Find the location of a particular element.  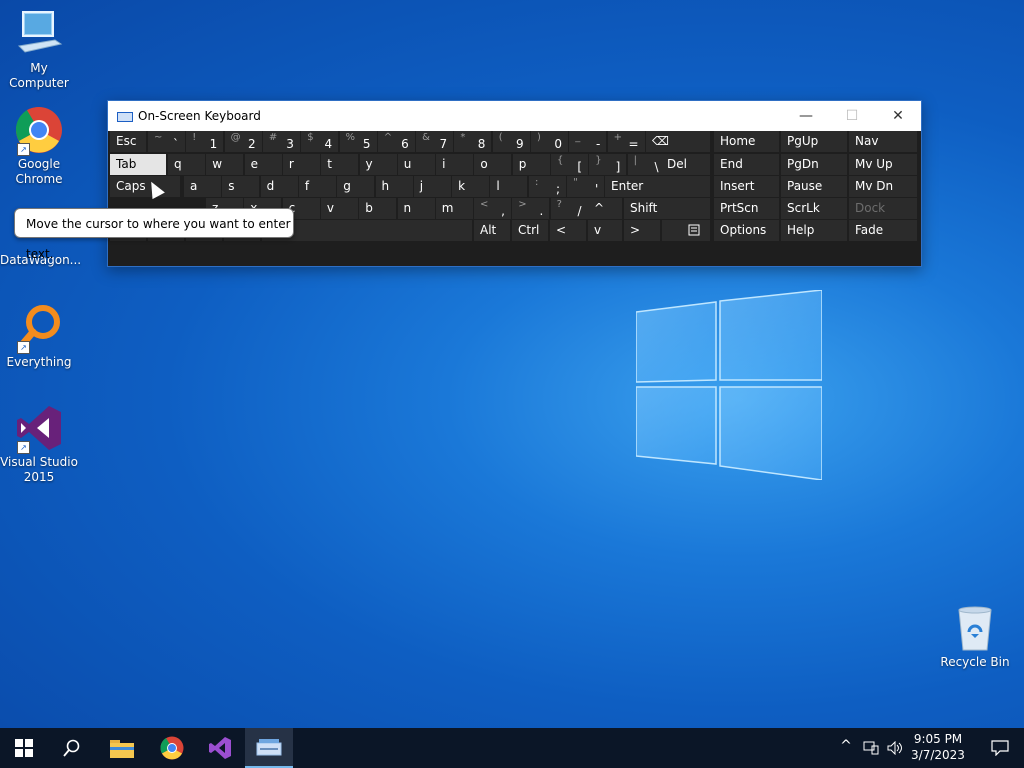

letter-key: b is located at coordinates (378, 208).